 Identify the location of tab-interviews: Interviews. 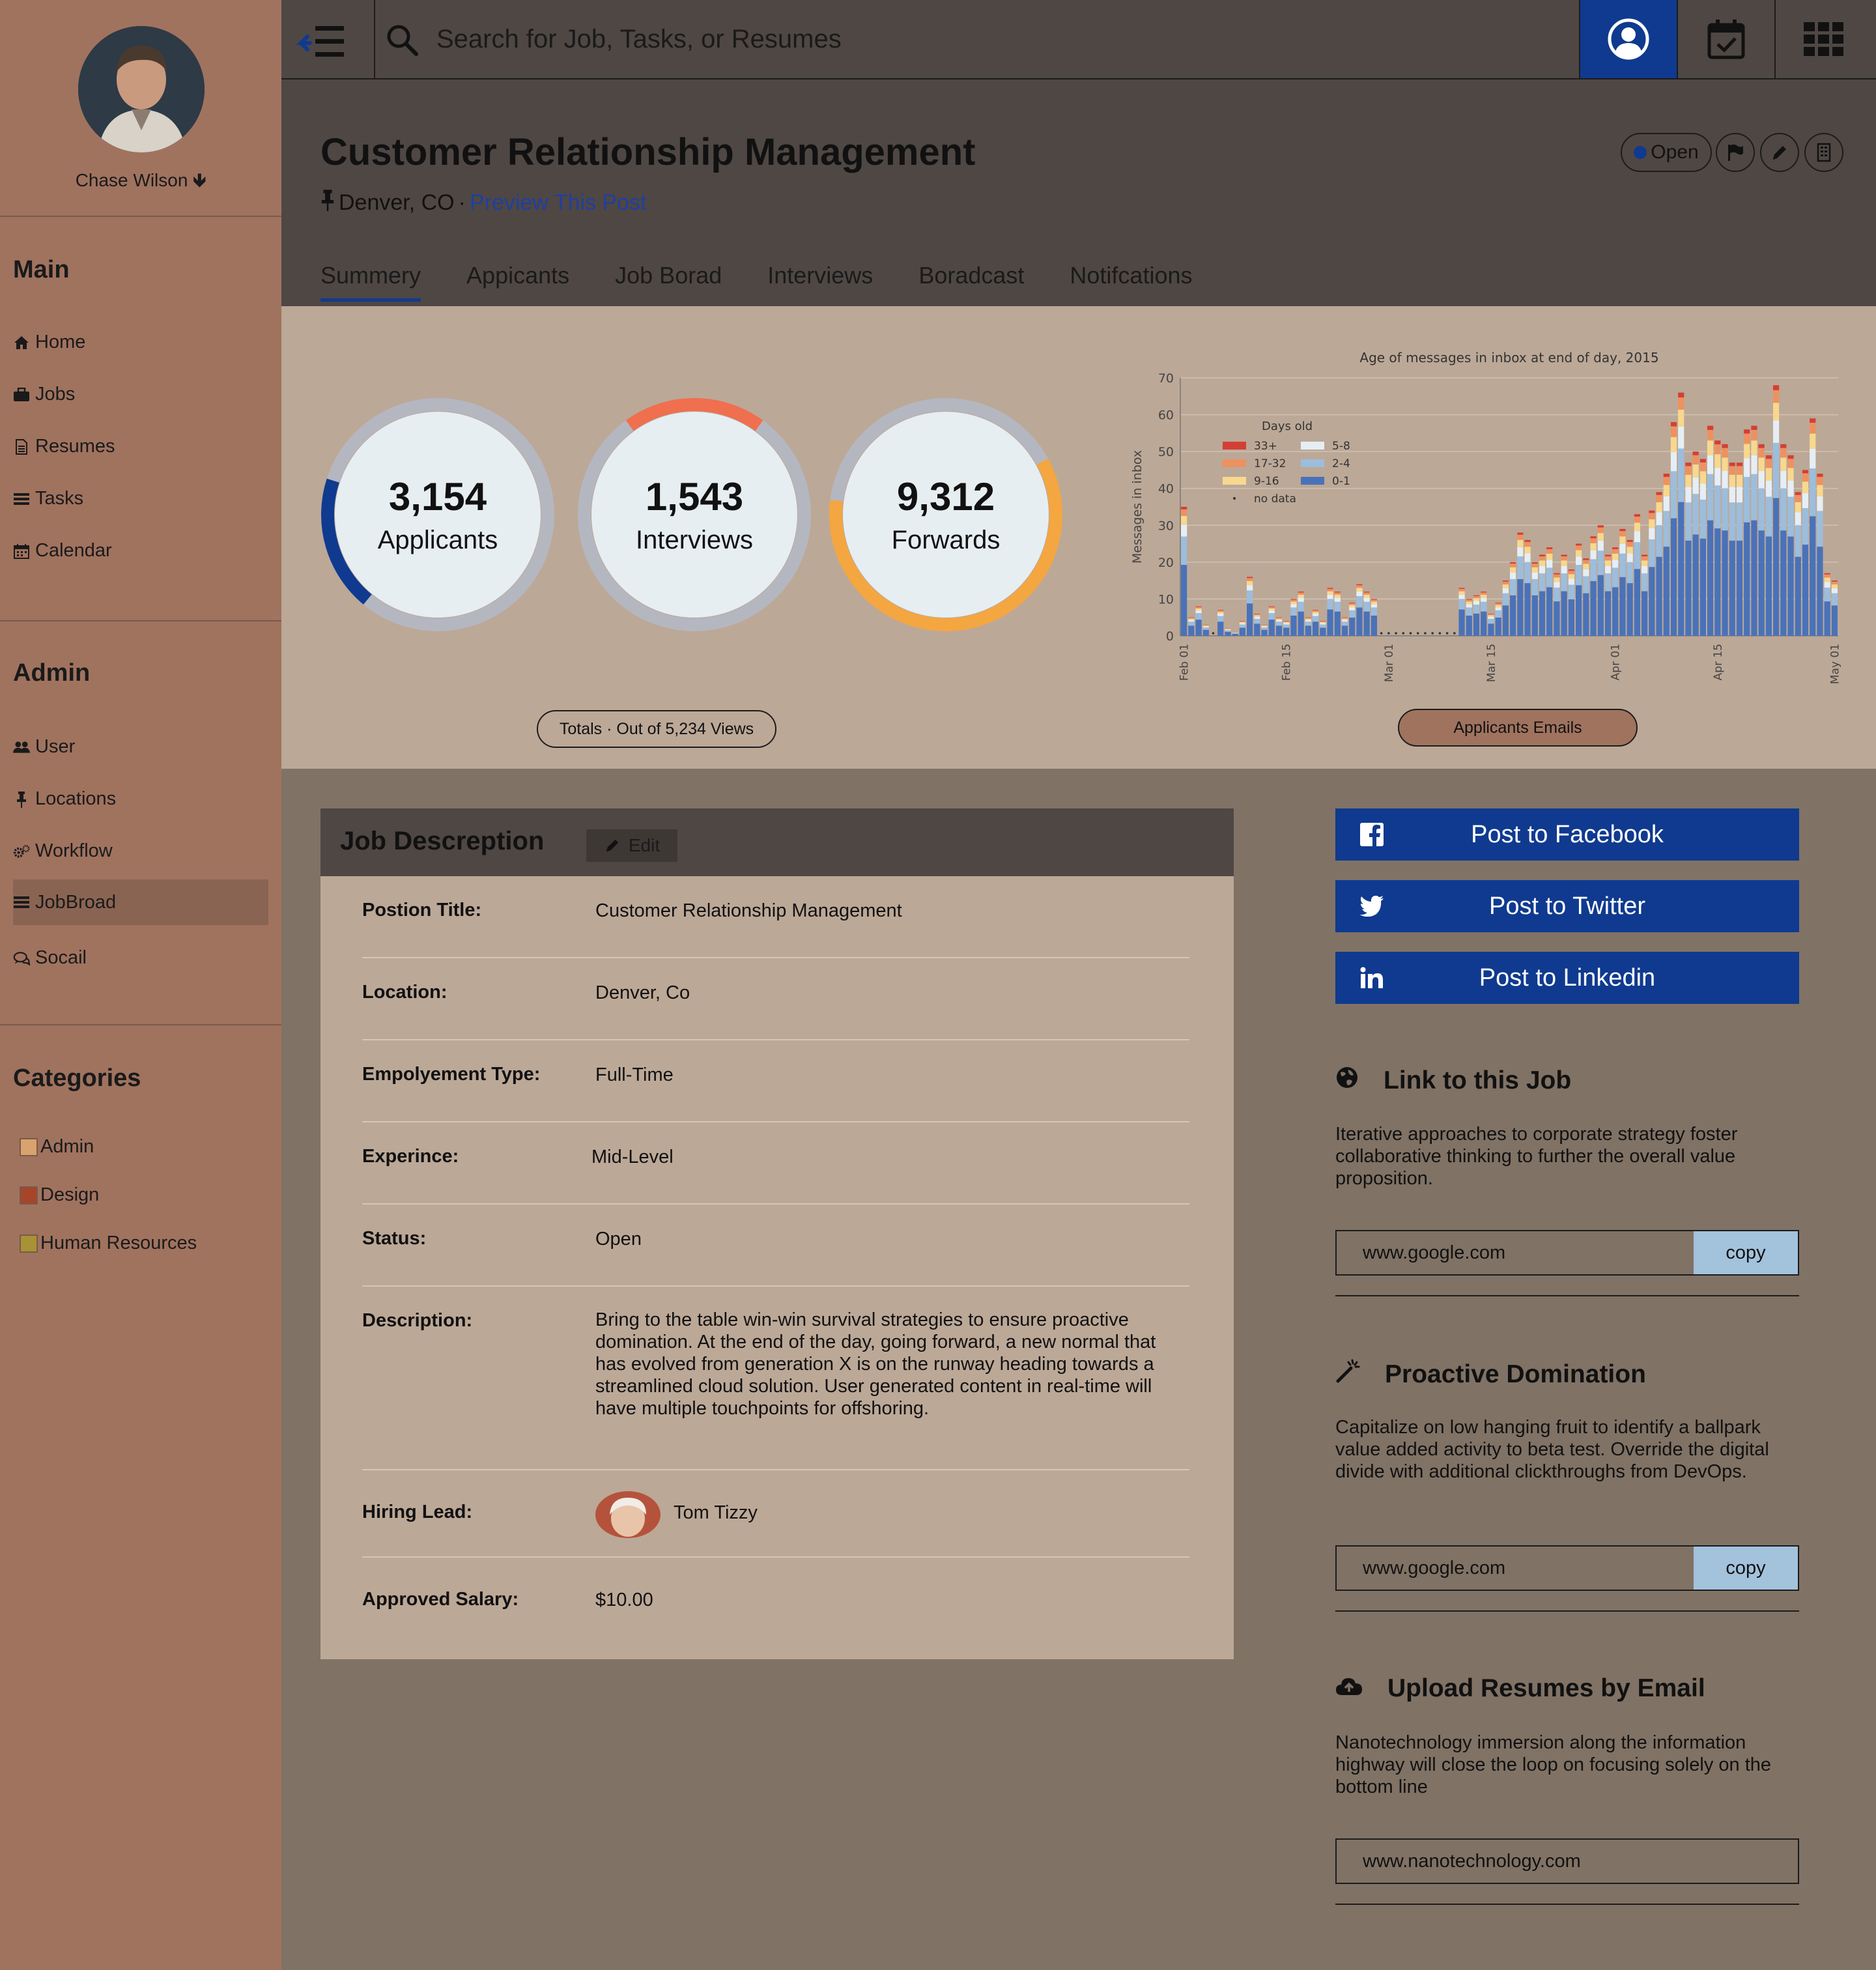
(820, 282).